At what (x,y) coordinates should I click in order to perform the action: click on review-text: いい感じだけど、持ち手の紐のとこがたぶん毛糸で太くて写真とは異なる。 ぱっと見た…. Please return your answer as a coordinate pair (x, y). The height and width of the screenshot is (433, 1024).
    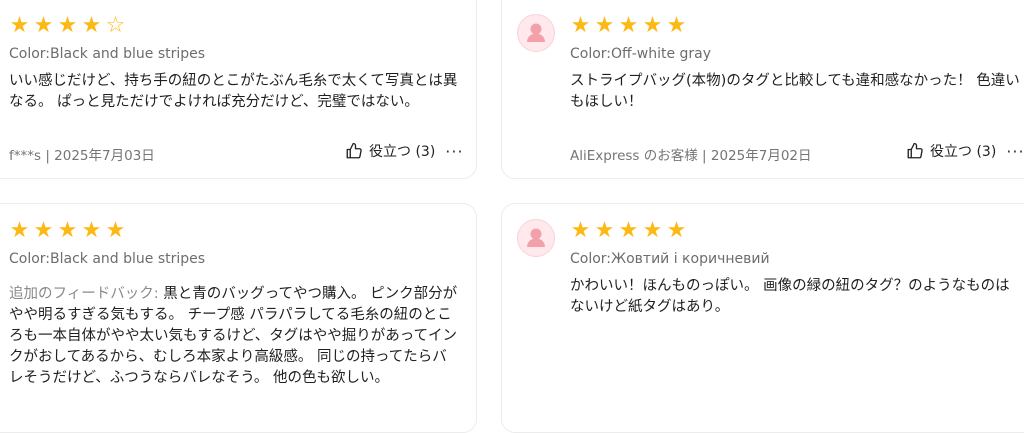
    Looking at the image, I should click on (233, 91).